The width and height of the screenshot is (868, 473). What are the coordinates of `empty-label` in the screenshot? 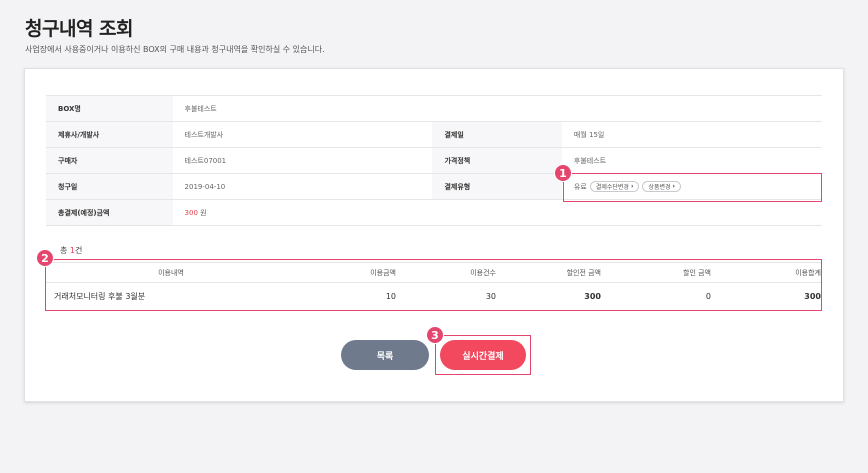 It's located at (497, 108).